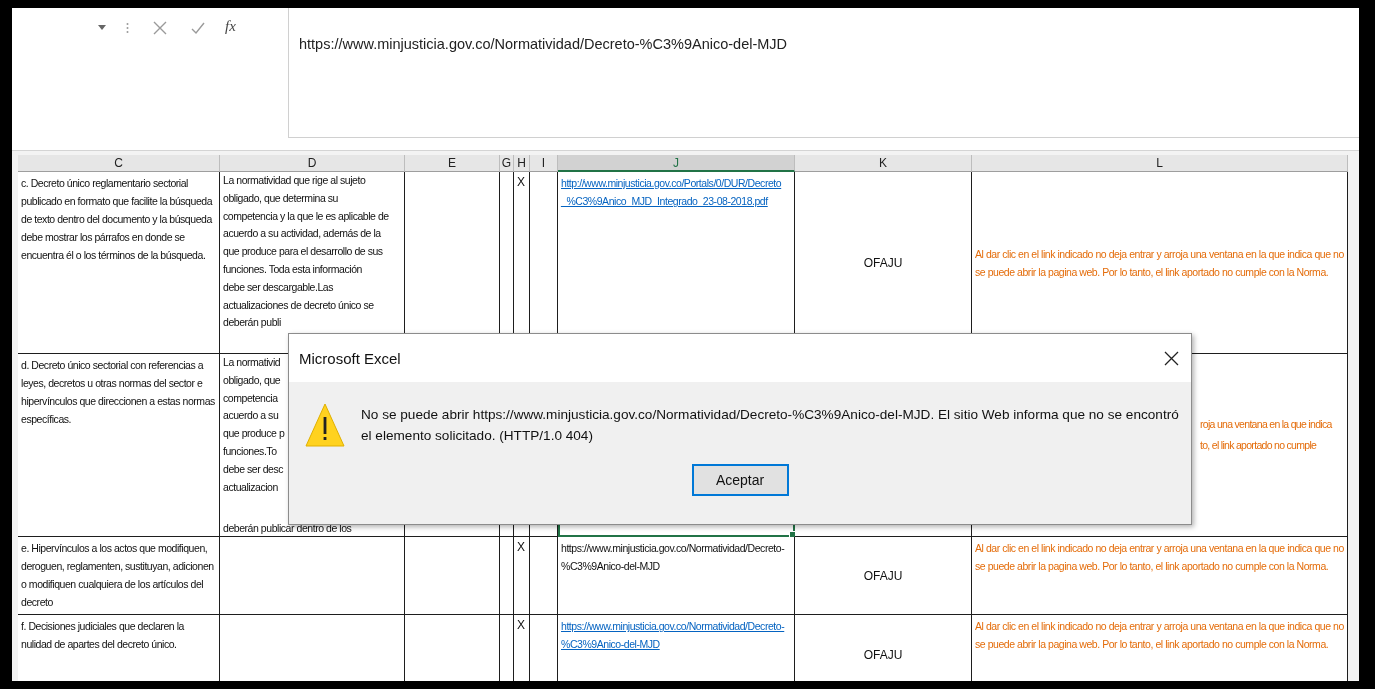 The height and width of the screenshot is (689, 1375). I want to click on accept-button: Aceptar, so click(740, 480).